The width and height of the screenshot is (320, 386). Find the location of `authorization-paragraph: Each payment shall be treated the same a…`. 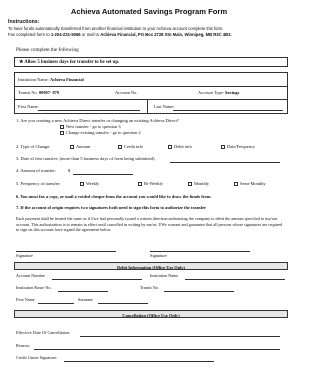

authorization-paragraph: Each payment shall be treated the same a… is located at coordinates (149, 224).